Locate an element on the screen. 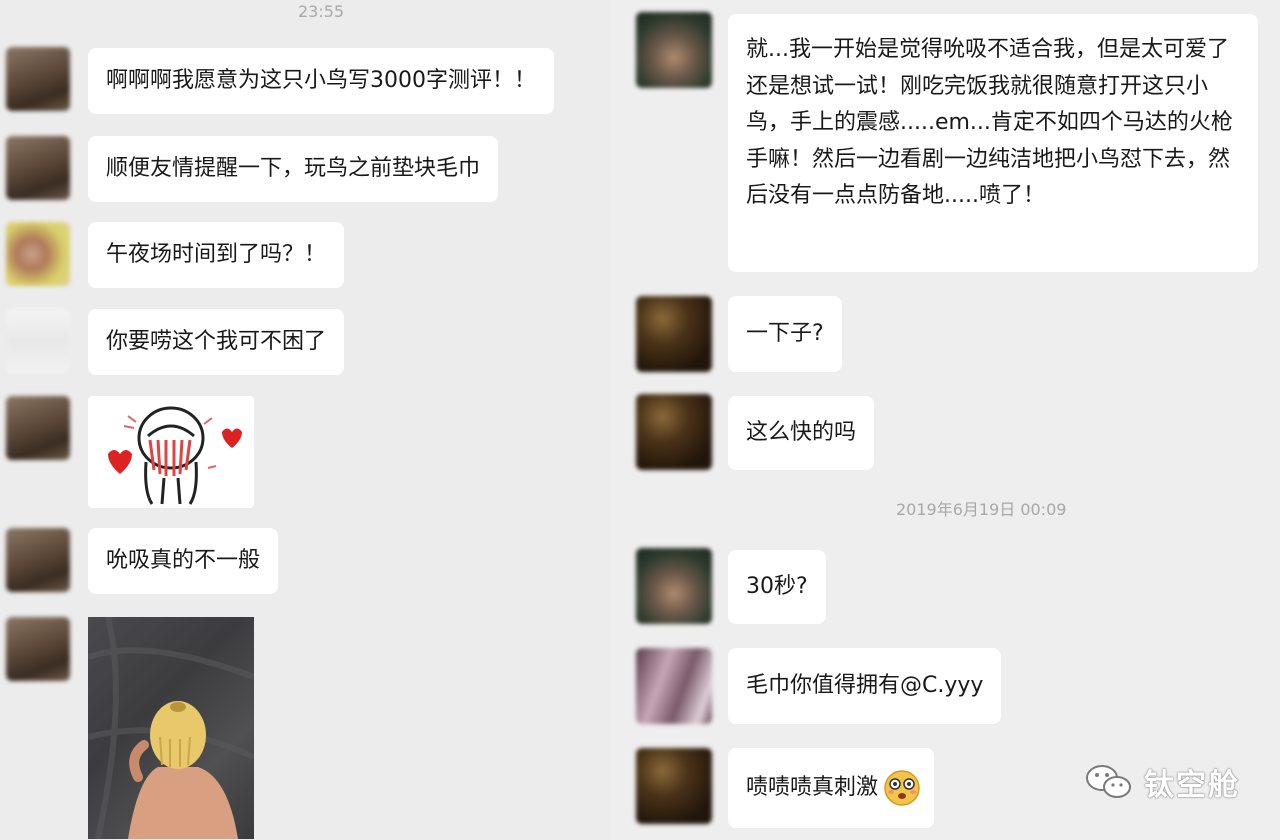 The width and height of the screenshot is (1280, 840). shocked-emoji-icon is located at coordinates (902, 788).